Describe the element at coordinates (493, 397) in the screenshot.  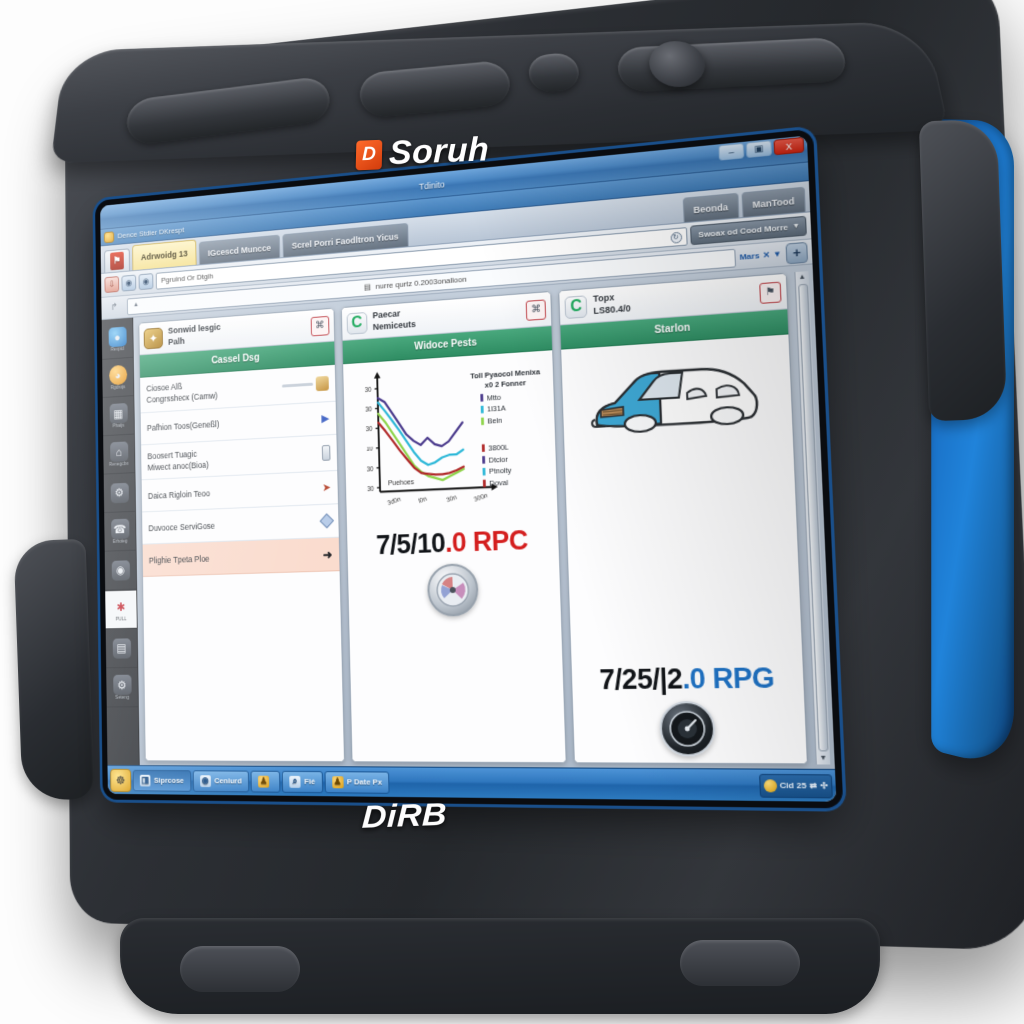
I see `svg-text: Mtto` at that location.